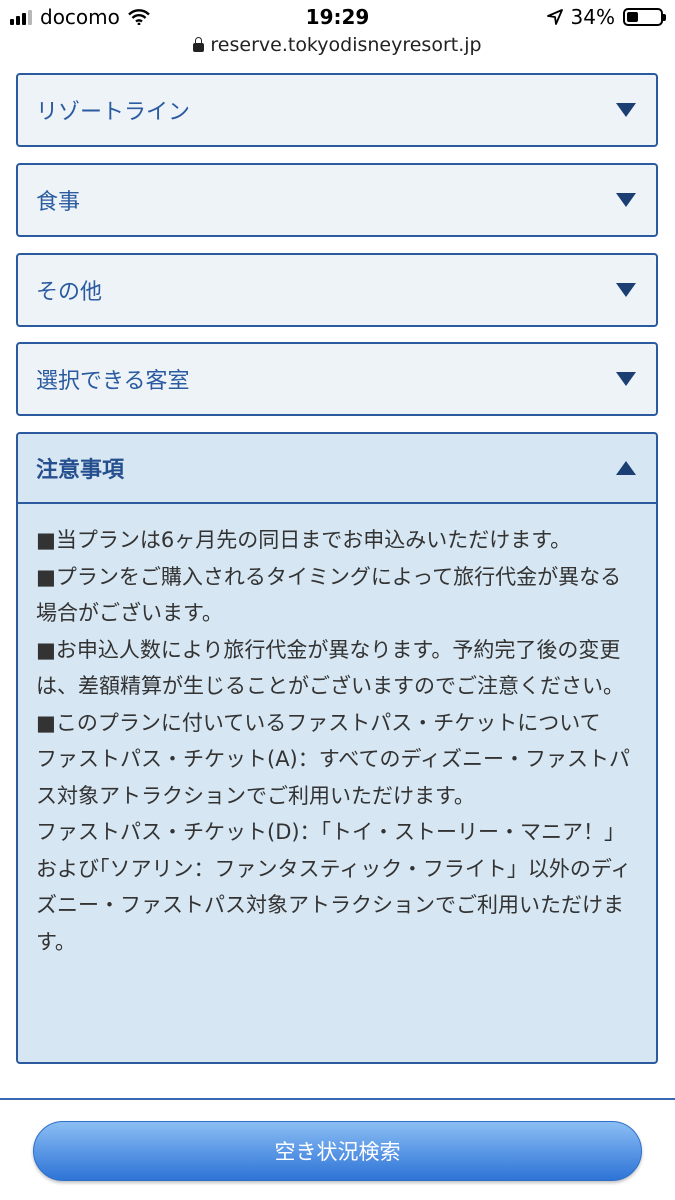  What do you see at coordinates (632, 17) in the screenshot?
I see `battery-fill` at bounding box center [632, 17].